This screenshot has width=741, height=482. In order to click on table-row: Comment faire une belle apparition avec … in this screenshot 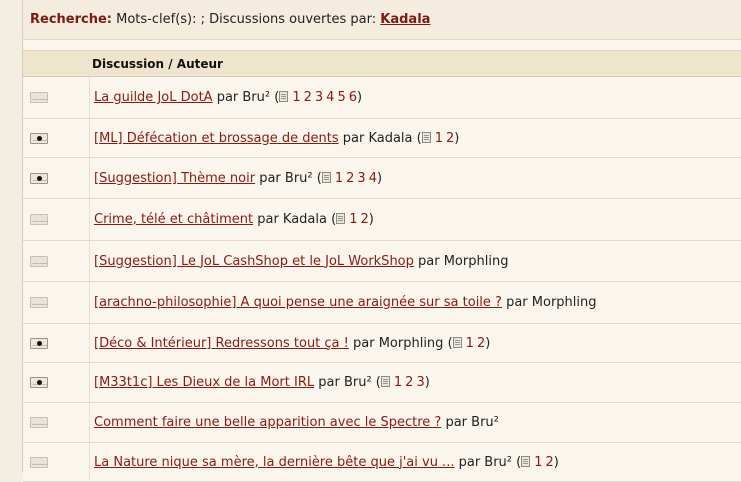, I will do `click(382, 423)`.